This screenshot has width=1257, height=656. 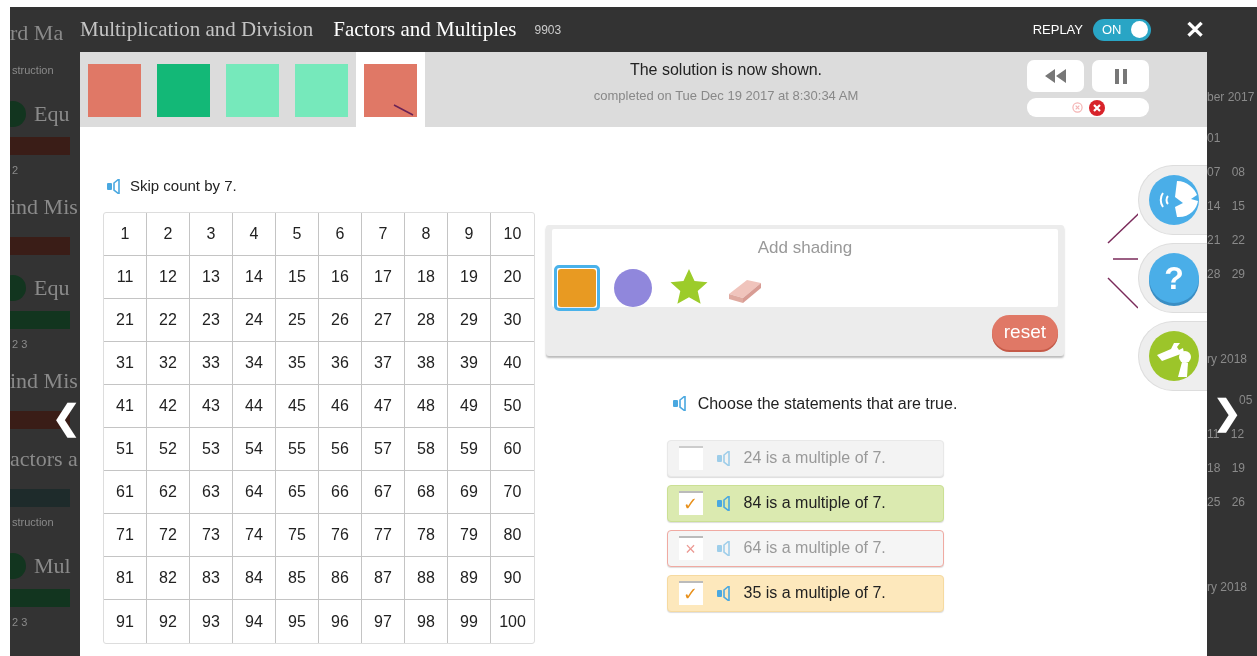 What do you see at coordinates (512, 320) in the screenshot?
I see `grid-cell: 30` at bounding box center [512, 320].